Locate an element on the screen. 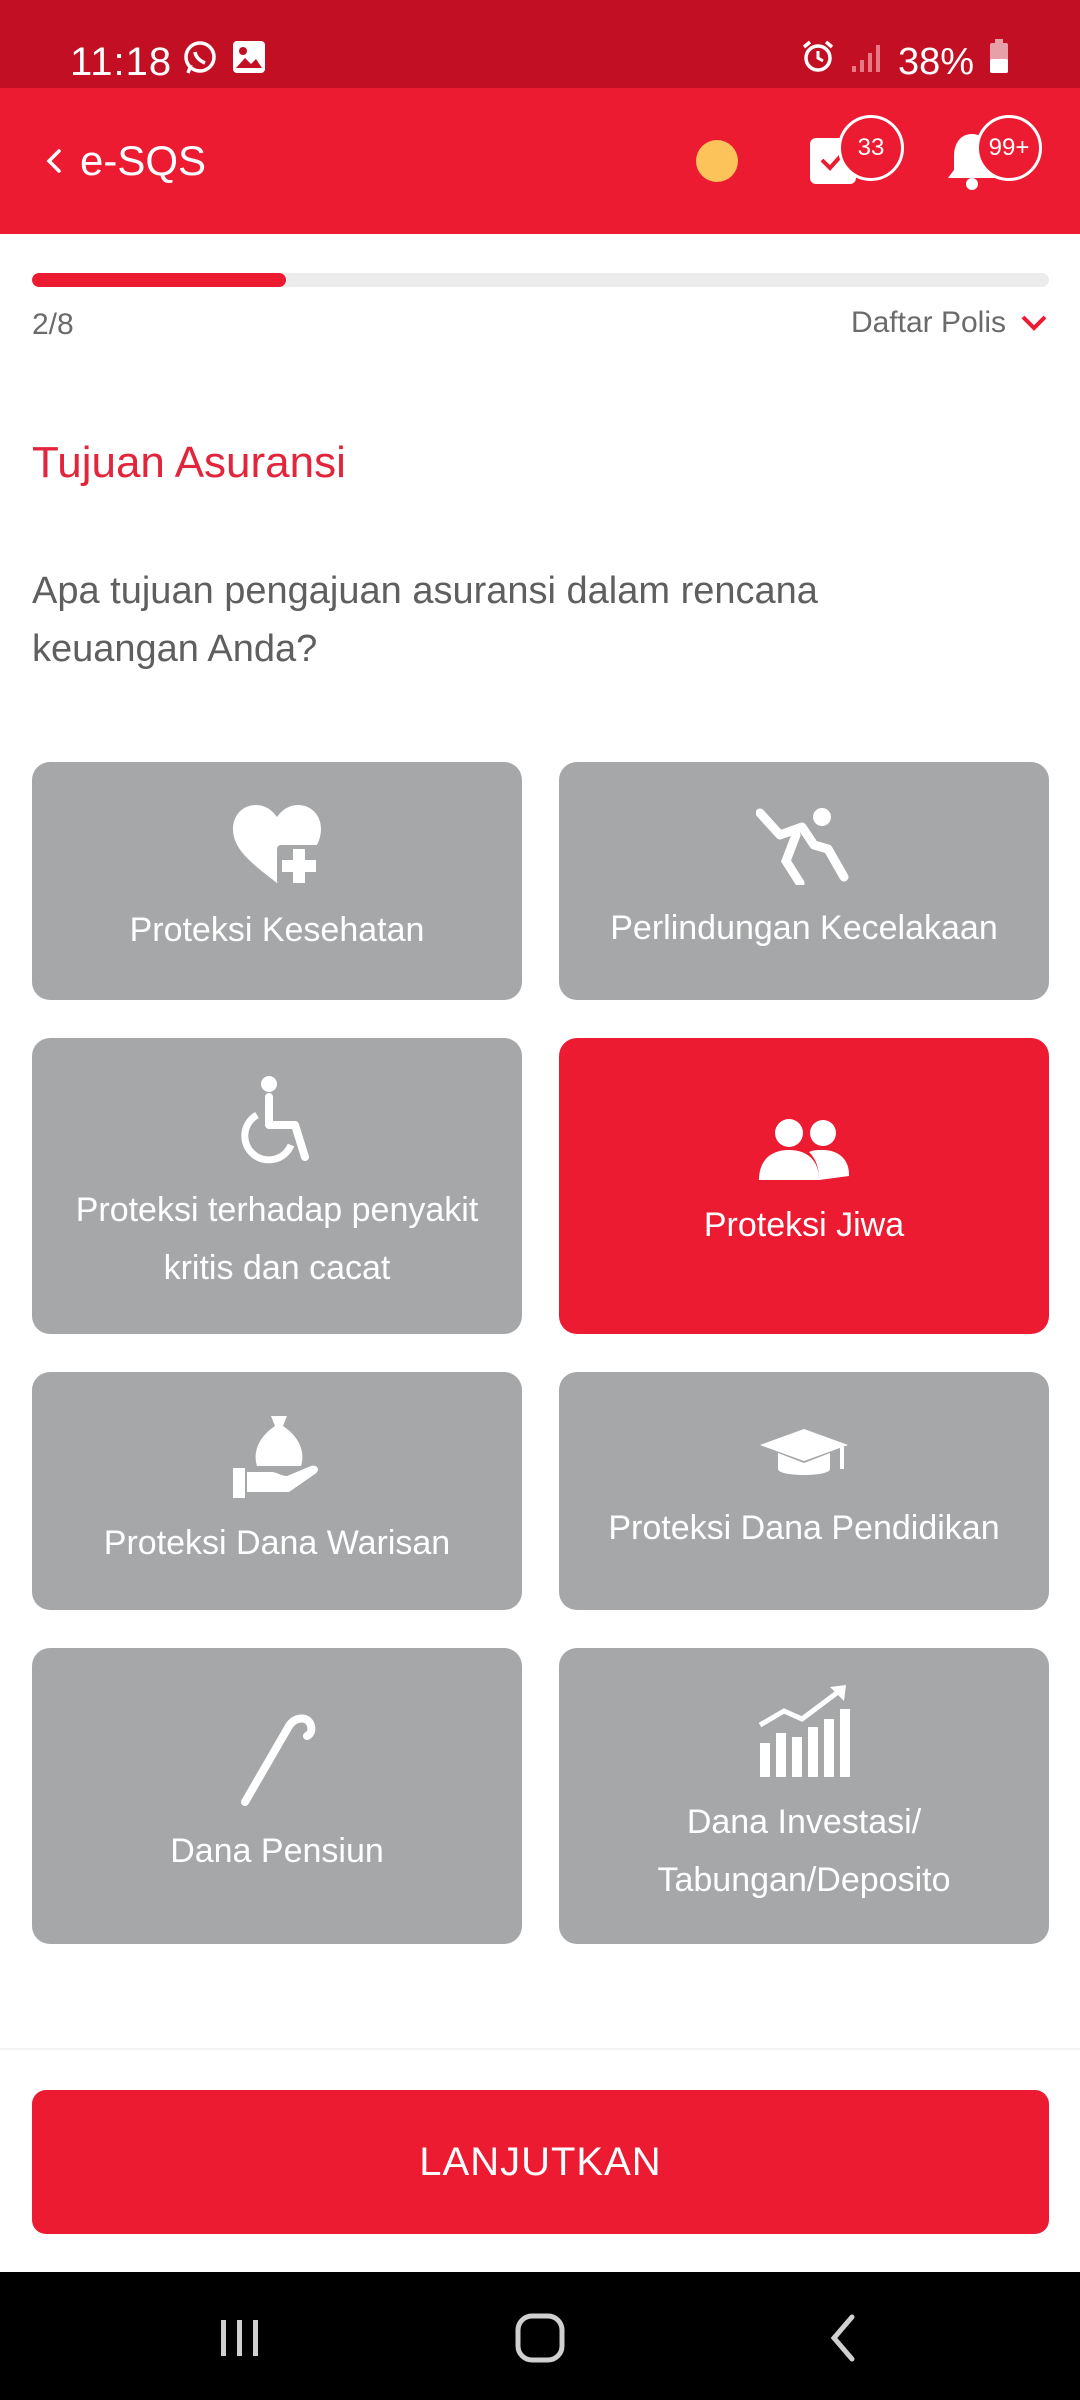 The image size is (1080, 2400). people-icon is located at coordinates (804, 1149).